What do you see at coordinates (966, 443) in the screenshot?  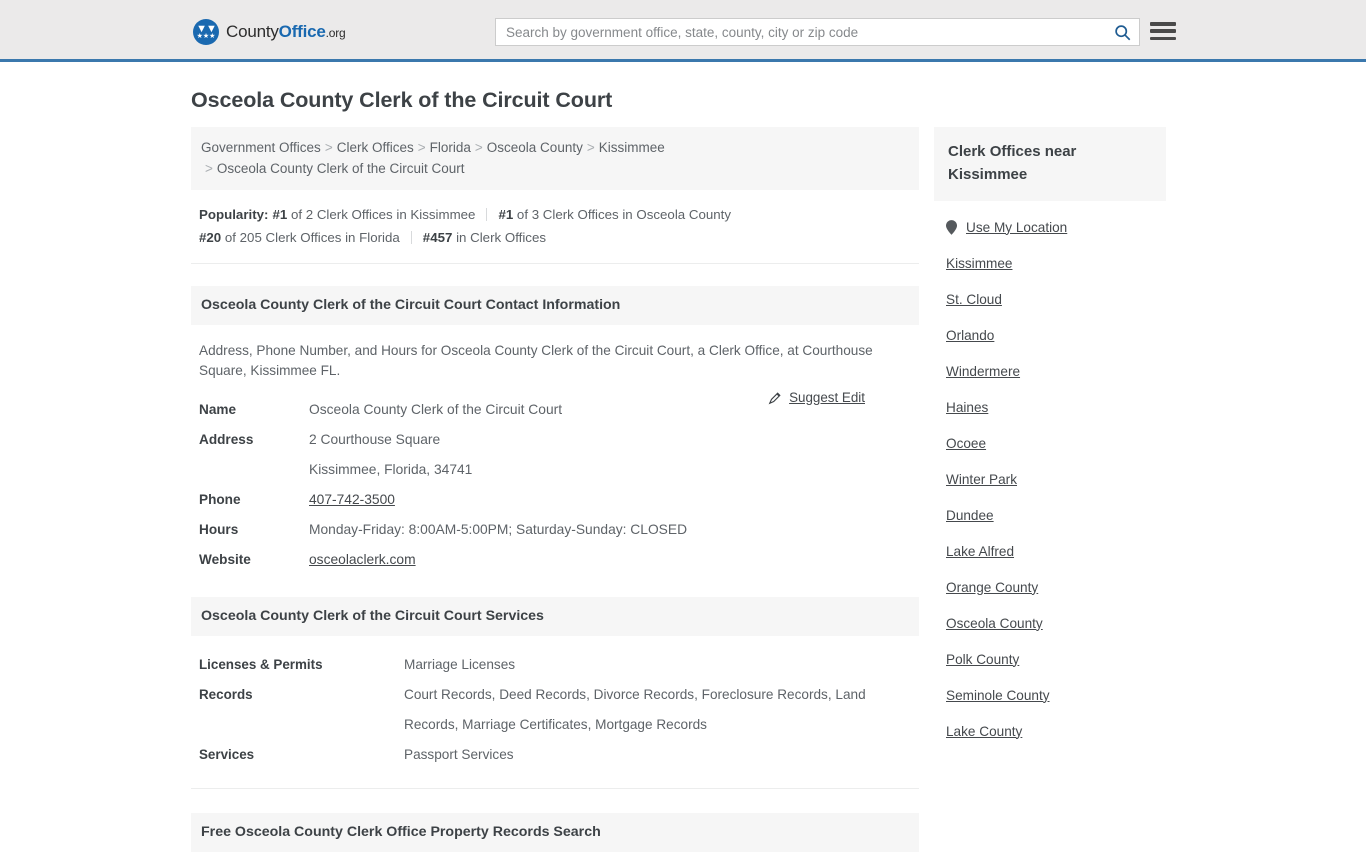 I see `sidebar-item-label: Ocoee` at bounding box center [966, 443].